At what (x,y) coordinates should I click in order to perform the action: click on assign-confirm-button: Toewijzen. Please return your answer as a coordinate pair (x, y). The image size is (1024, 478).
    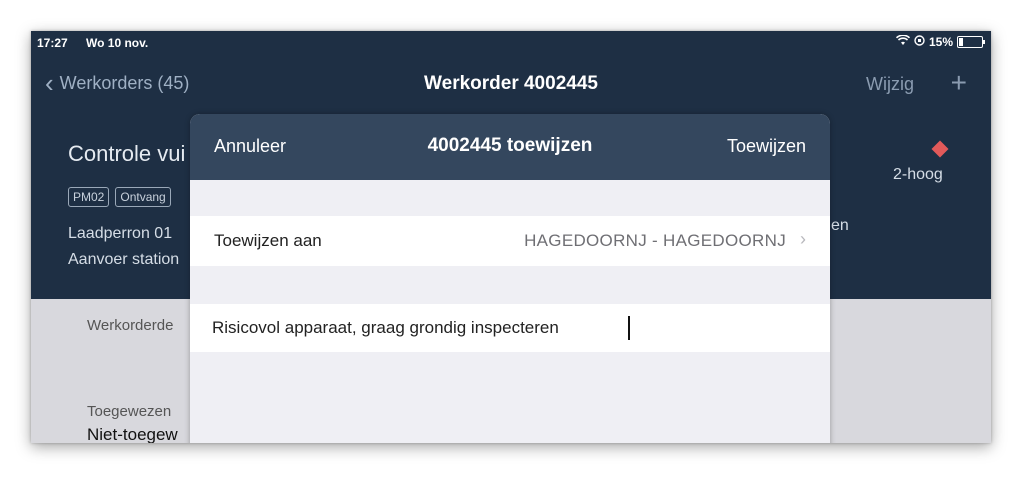
    Looking at the image, I should click on (766, 146).